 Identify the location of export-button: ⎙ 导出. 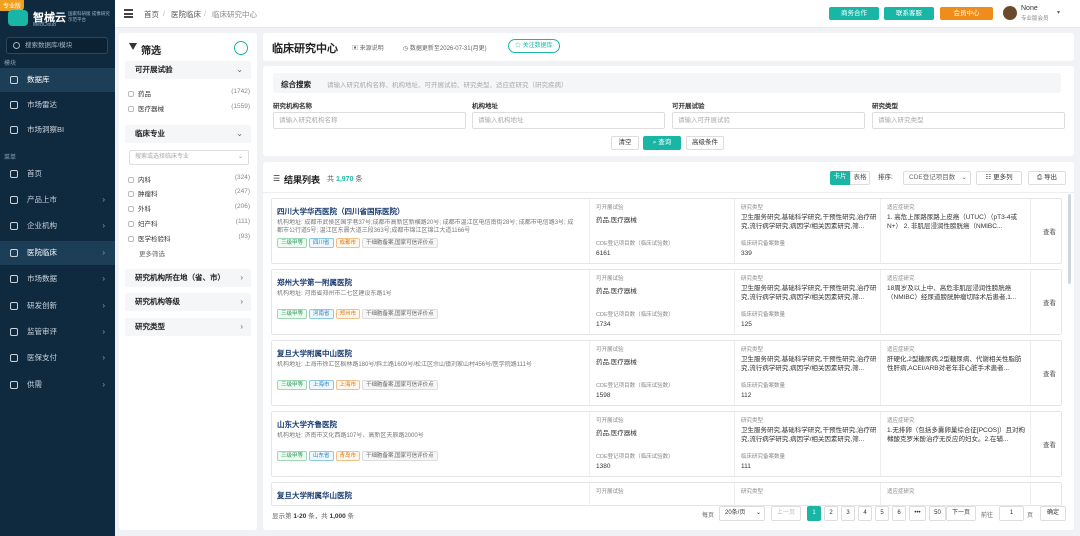
(1047, 178).